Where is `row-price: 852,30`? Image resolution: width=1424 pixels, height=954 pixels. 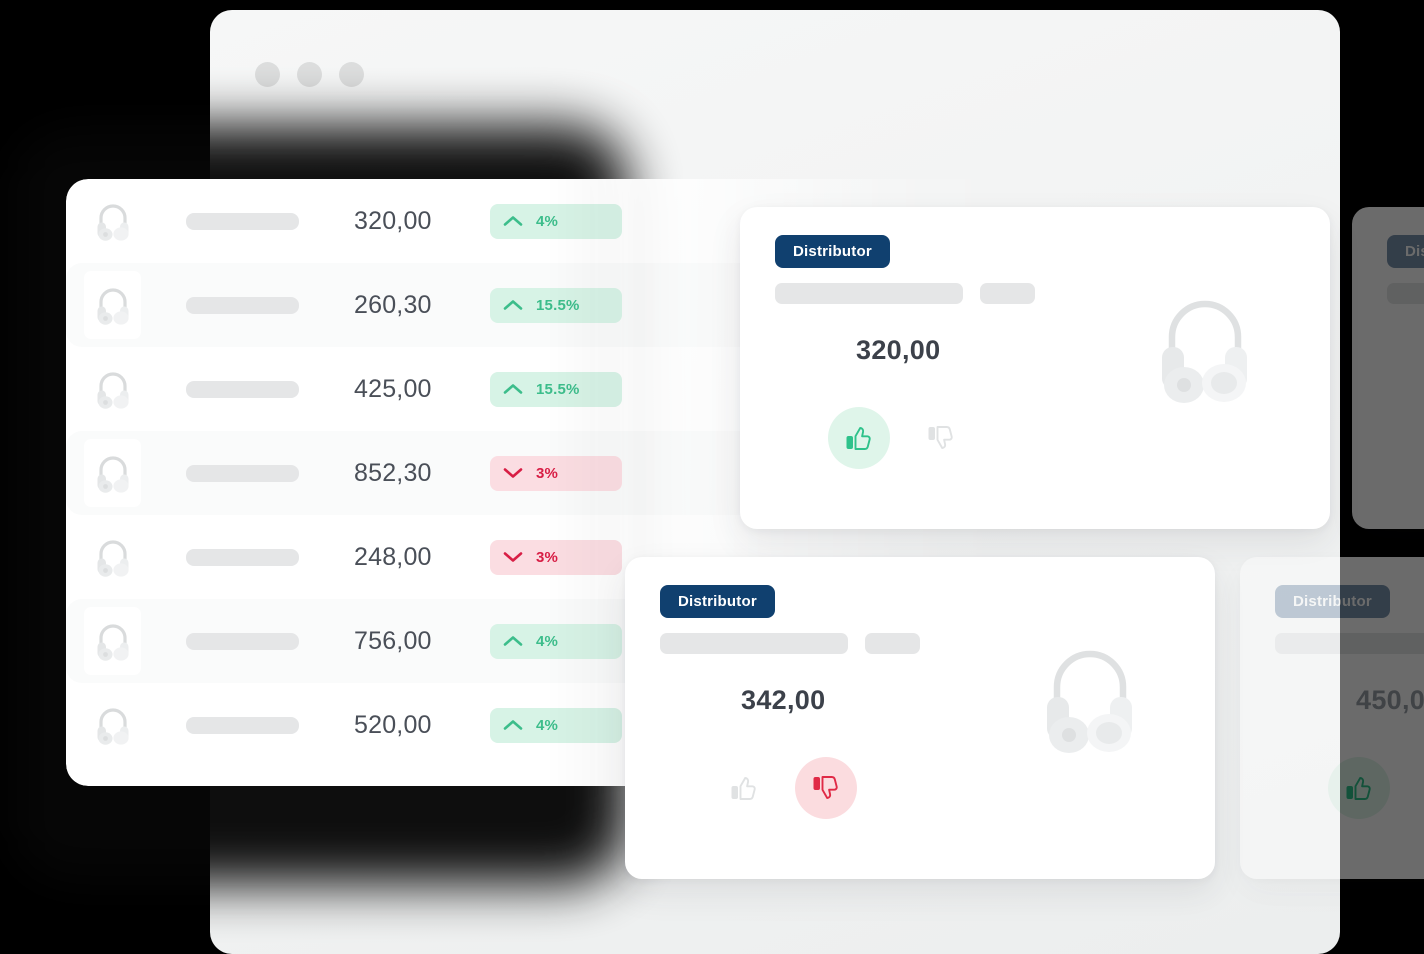 row-price: 852,30 is located at coordinates (393, 472).